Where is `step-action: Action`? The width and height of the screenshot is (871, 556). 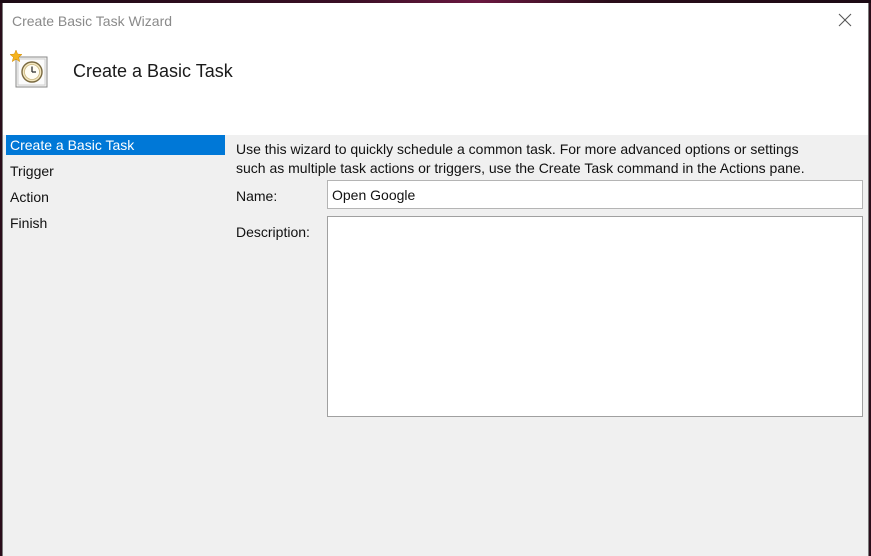 step-action: Action is located at coordinates (114, 200).